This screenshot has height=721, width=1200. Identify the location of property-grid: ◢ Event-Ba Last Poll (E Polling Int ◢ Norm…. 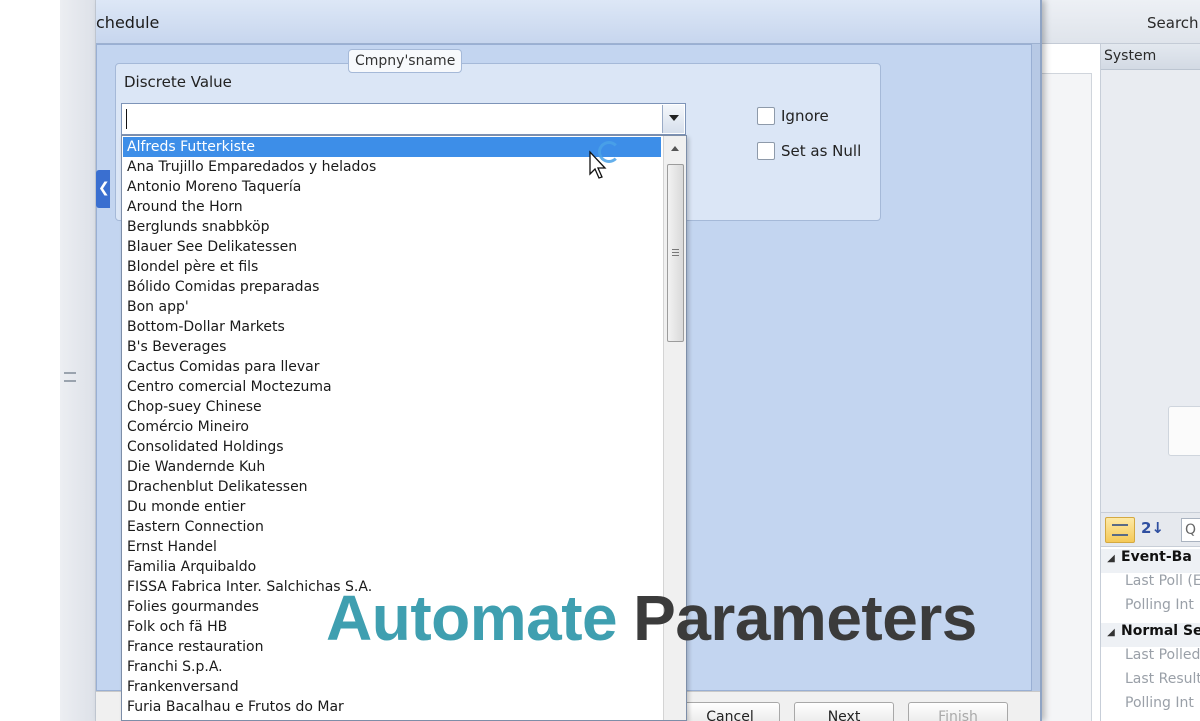
(1150, 633).